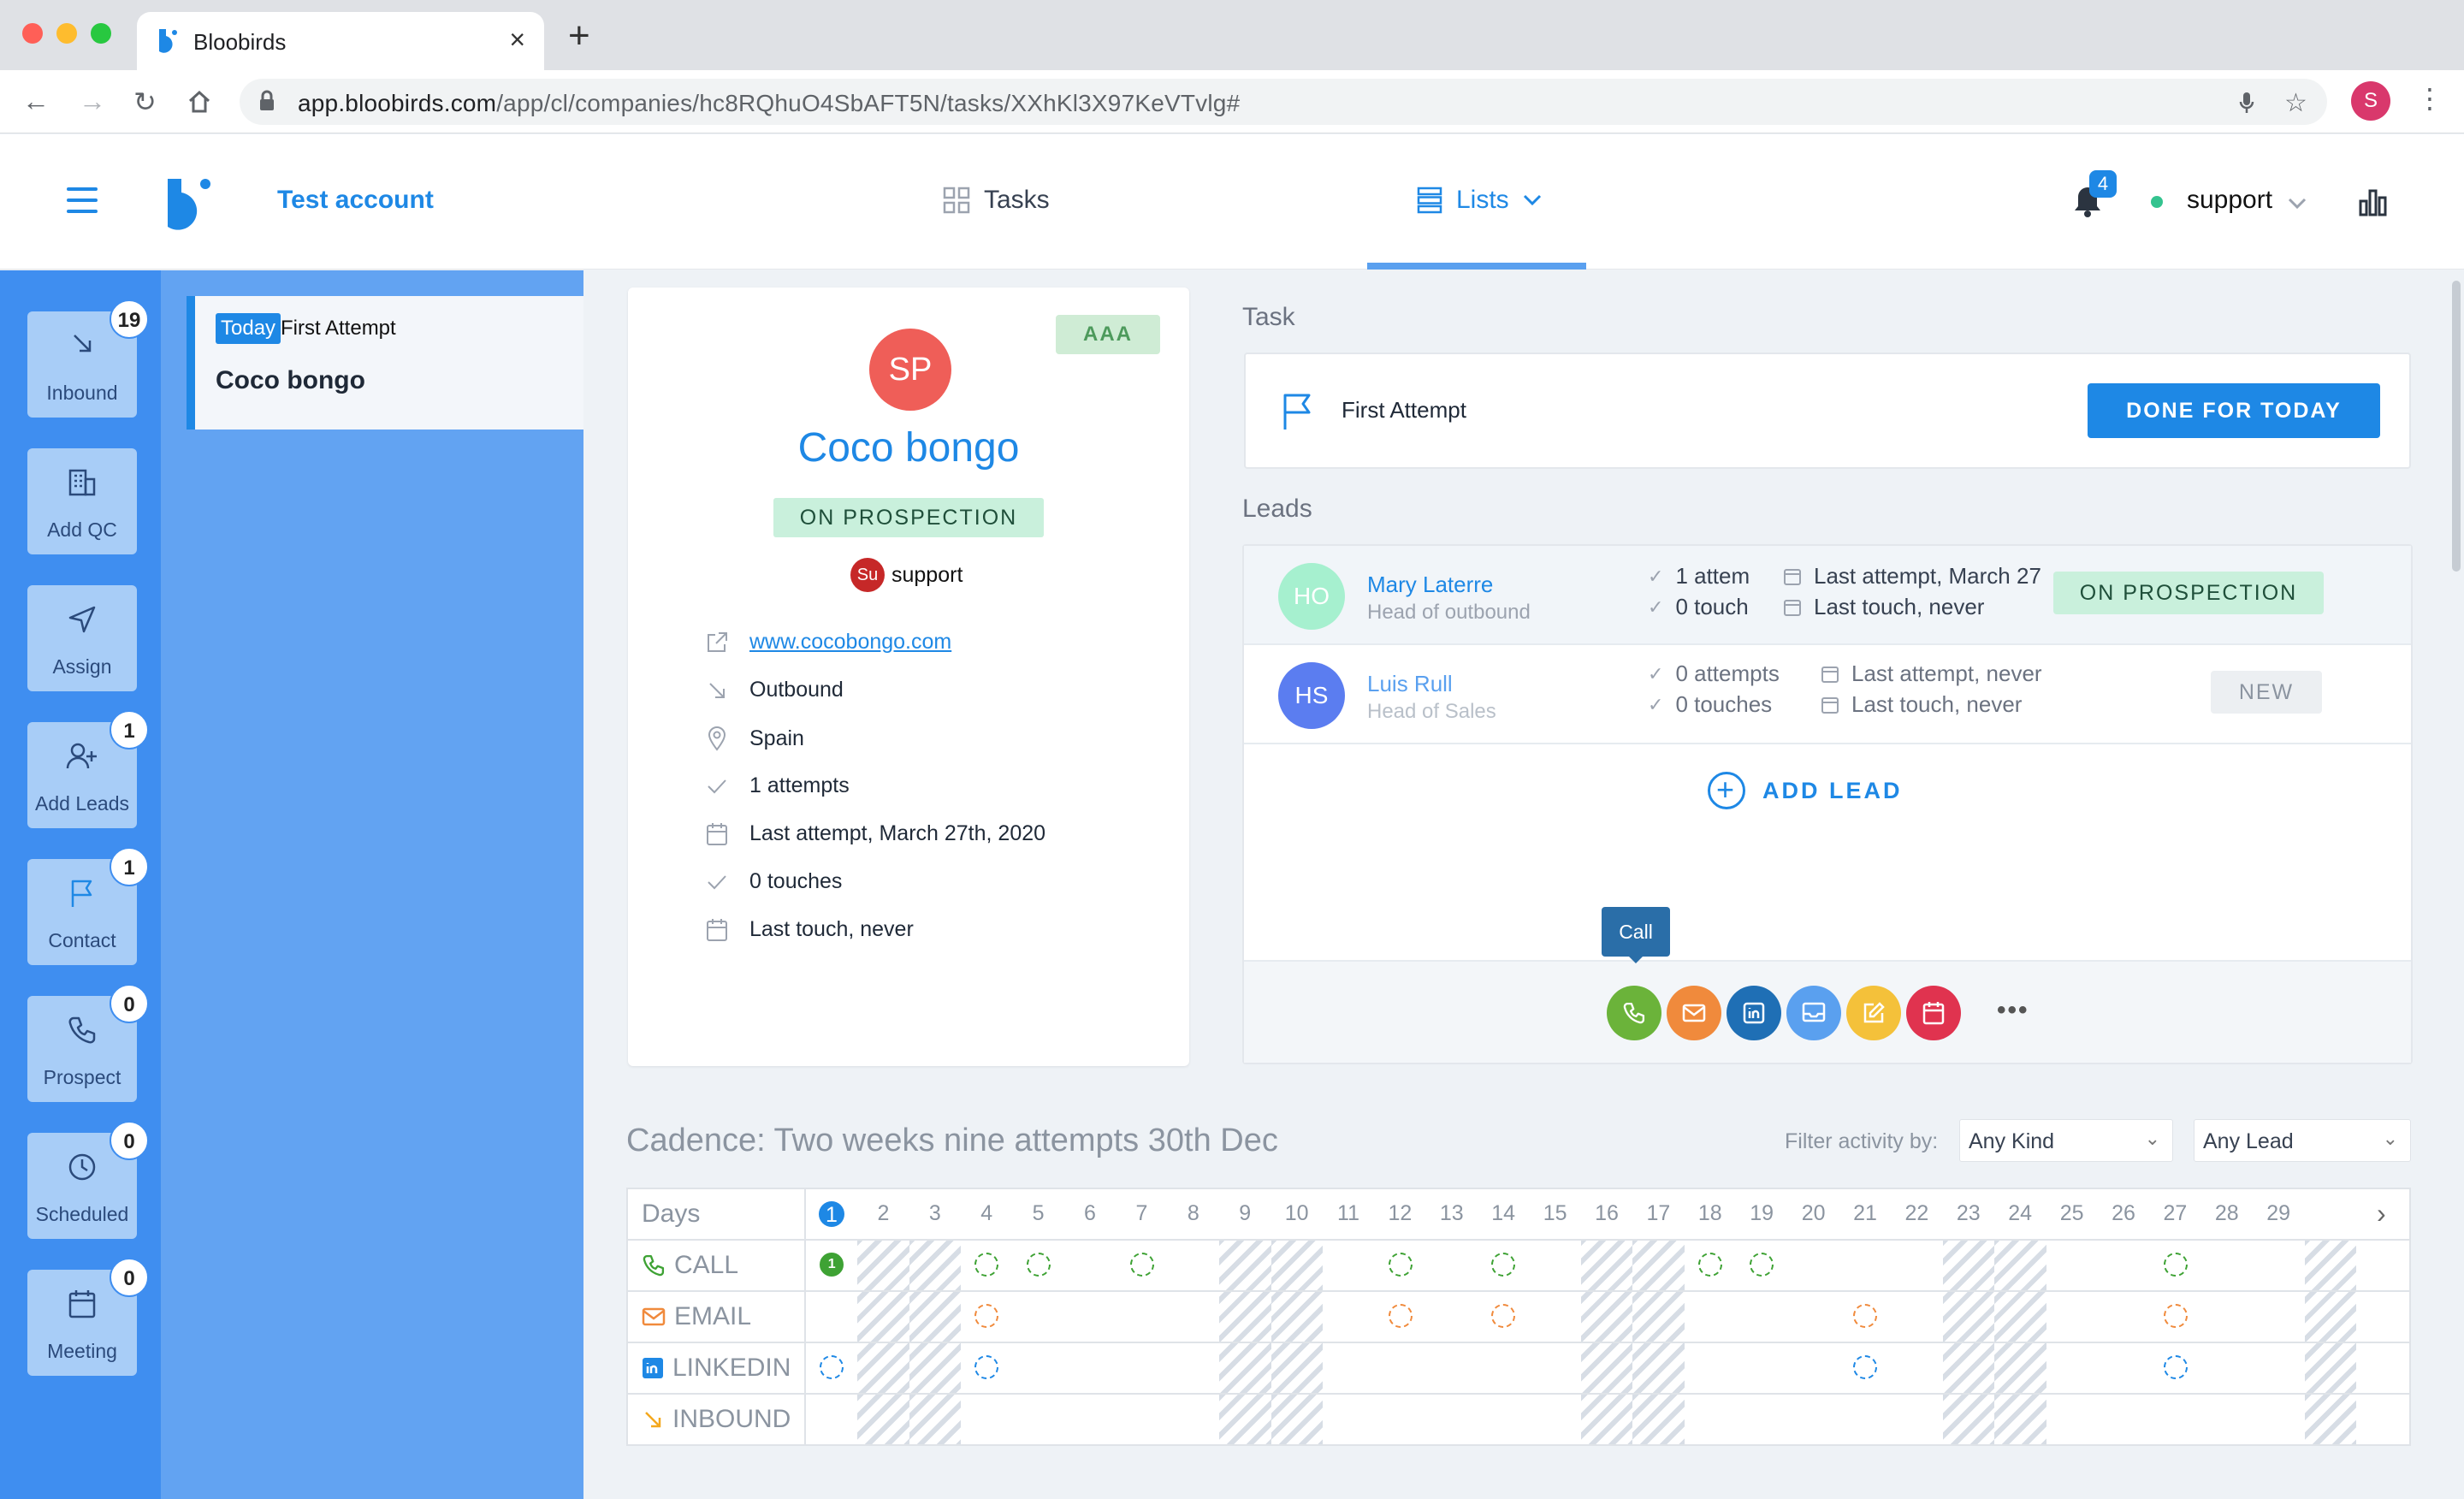 The image size is (2464, 1499). Describe the element at coordinates (190, 203) in the screenshot. I see `bloobirds-logo` at that location.